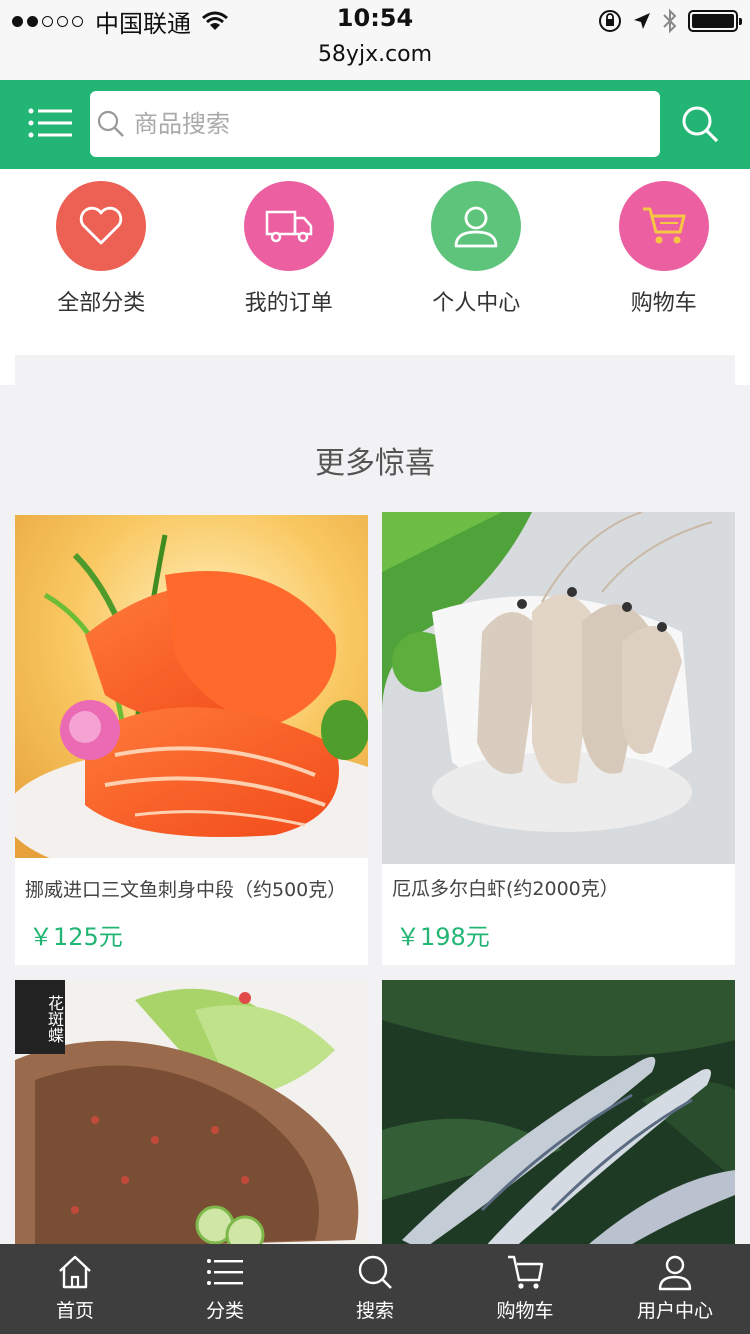 The image size is (750, 1334). I want to click on tab-label: 购物车, so click(525, 1311).